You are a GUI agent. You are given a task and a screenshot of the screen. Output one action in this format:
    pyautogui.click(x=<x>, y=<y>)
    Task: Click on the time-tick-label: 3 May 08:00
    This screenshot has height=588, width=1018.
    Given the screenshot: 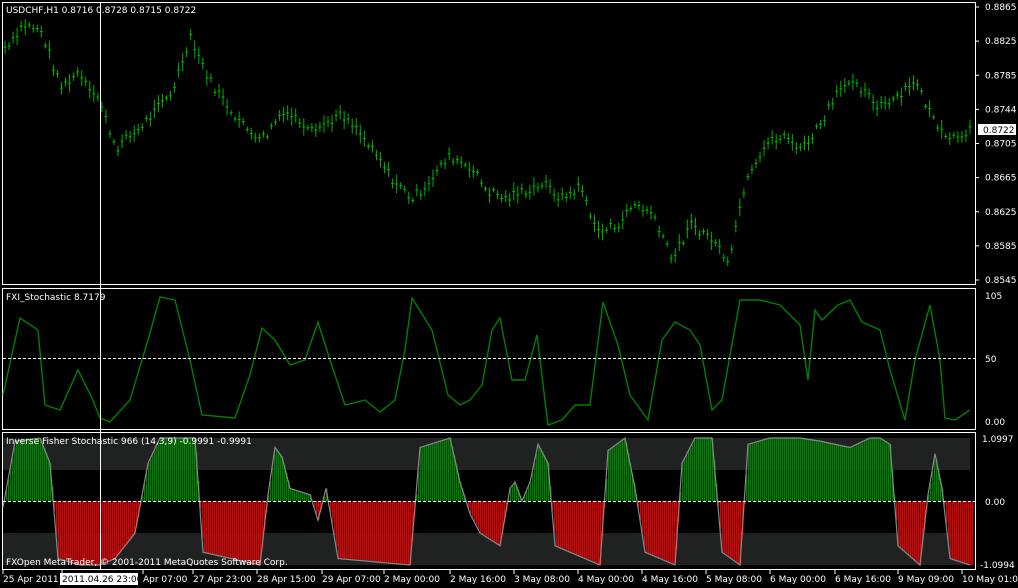 What is the action you would take?
    pyautogui.click(x=542, y=580)
    